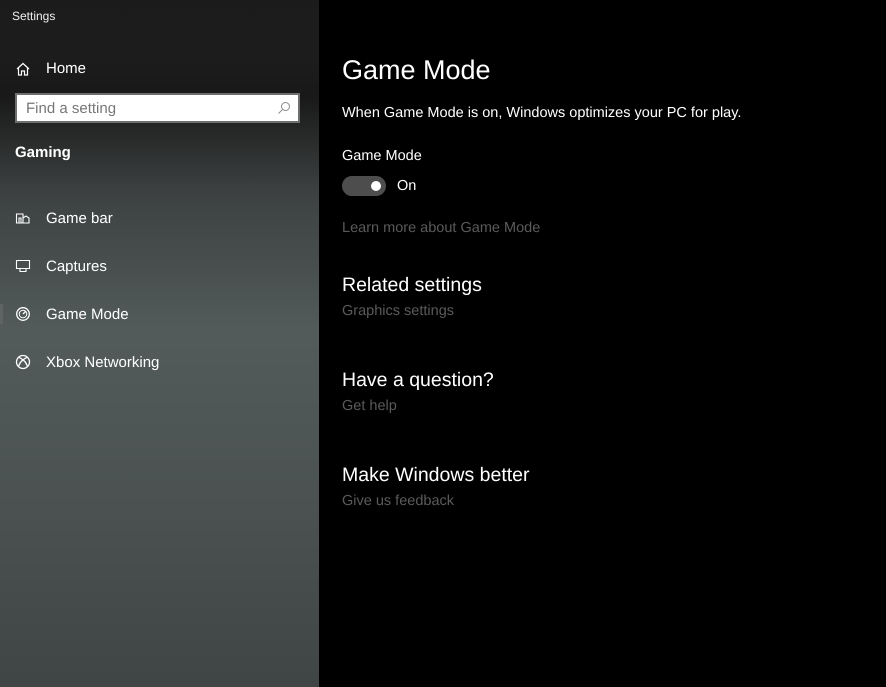 The width and height of the screenshot is (886, 687). I want to click on toggle-label: Game Mode, so click(382, 156).